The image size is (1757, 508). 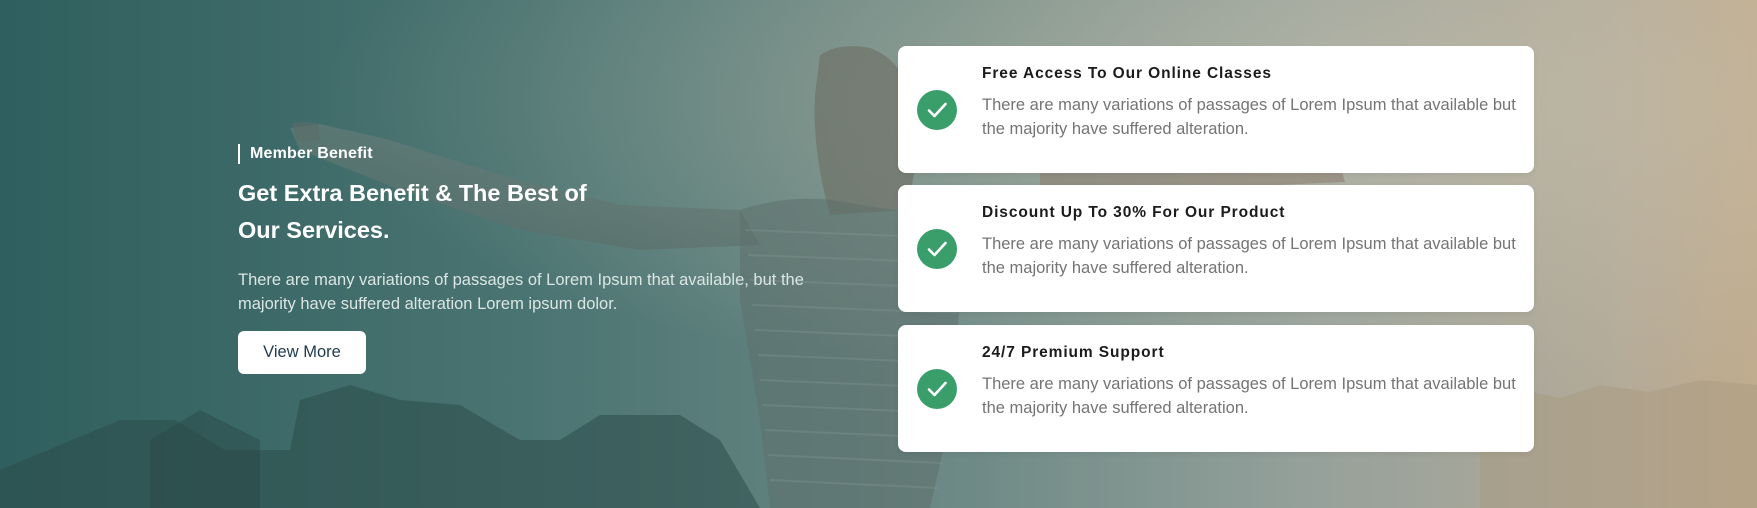 What do you see at coordinates (1127, 73) in the screenshot?
I see `benefit-title: Free Access To Our Online Classes` at bounding box center [1127, 73].